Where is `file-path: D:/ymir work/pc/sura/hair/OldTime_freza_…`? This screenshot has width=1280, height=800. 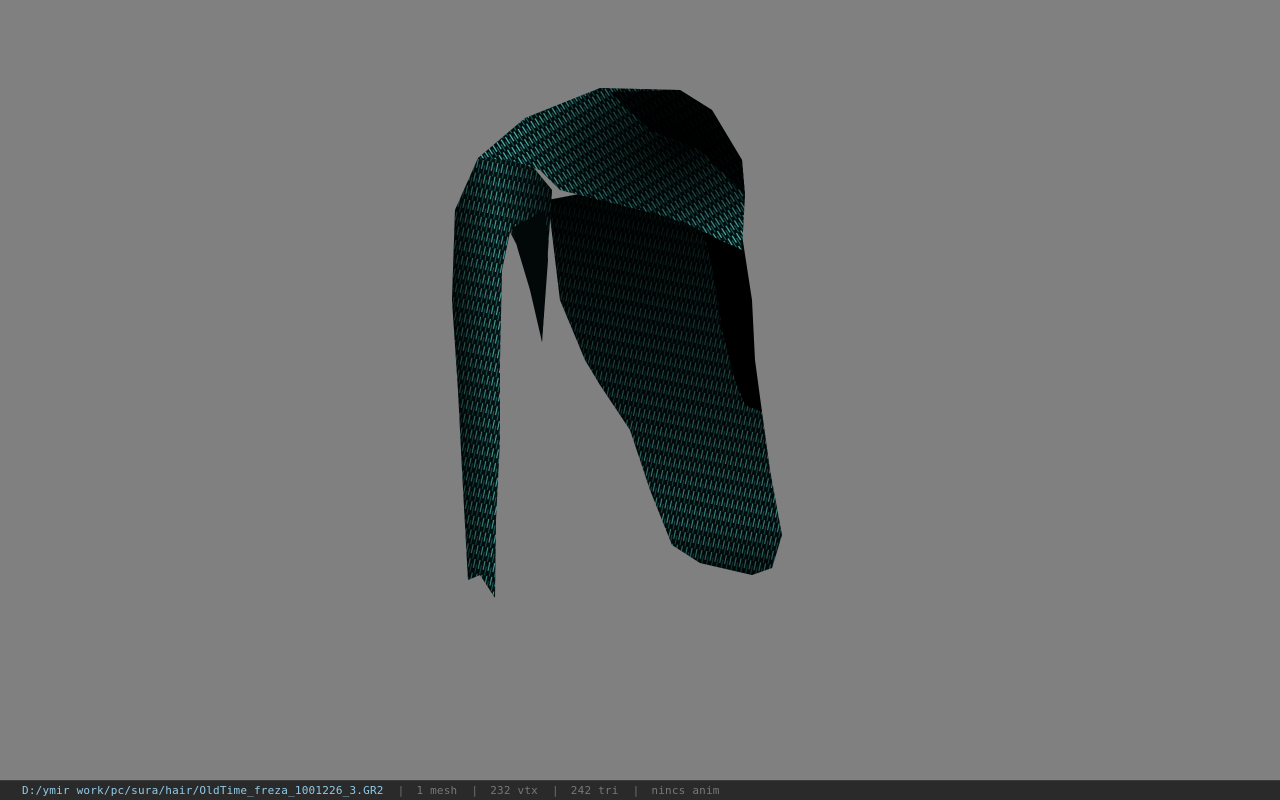
file-path: D:/ymir work/pc/sura/hair/OldTime_freza_… is located at coordinates (203, 790).